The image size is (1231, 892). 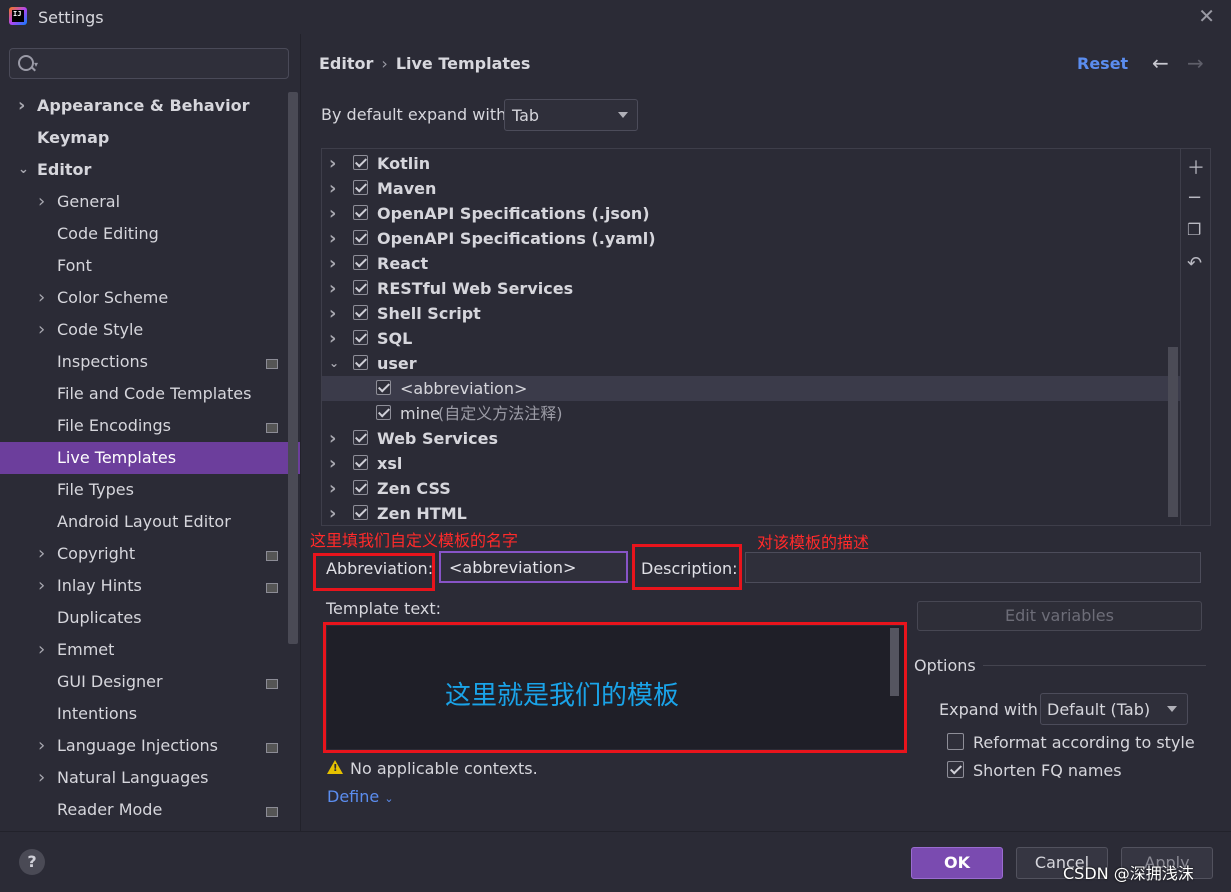 What do you see at coordinates (1194, 229) in the screenshot?
I see `copy-icon: ❐` at bounding box center [1194, 229].